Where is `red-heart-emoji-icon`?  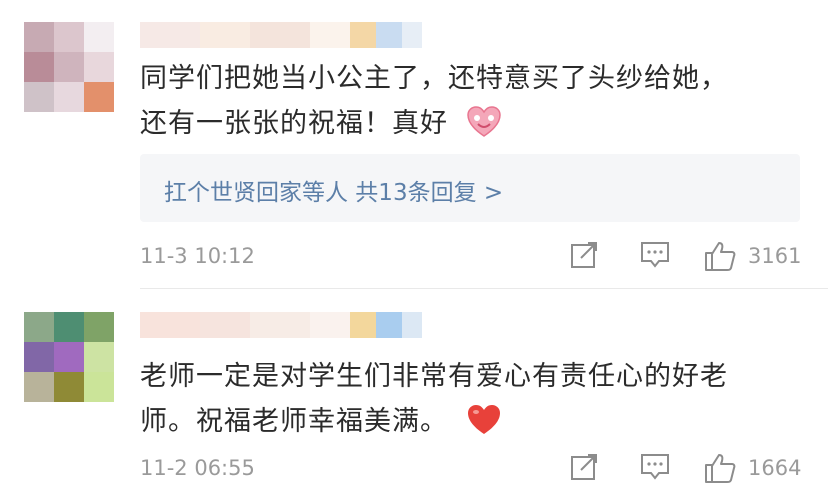 red-heart-emoji-icon is located at coordinates (484, 427).